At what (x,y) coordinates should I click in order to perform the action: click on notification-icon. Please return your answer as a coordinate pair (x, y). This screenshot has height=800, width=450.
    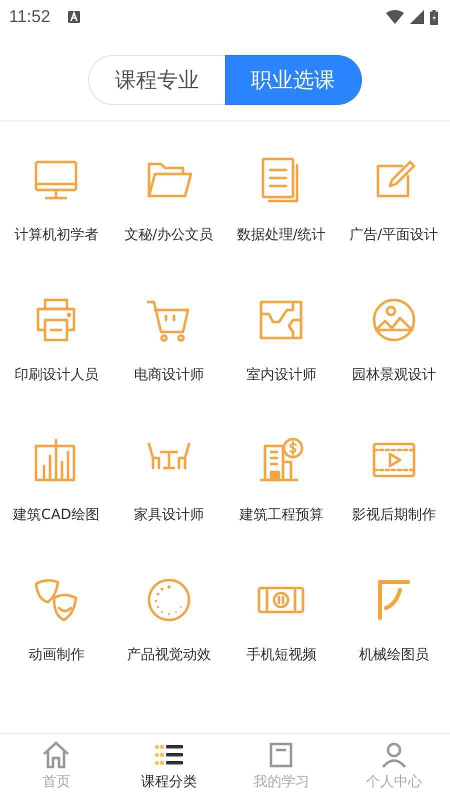
    Looking at the image, I should click on (74, 17).